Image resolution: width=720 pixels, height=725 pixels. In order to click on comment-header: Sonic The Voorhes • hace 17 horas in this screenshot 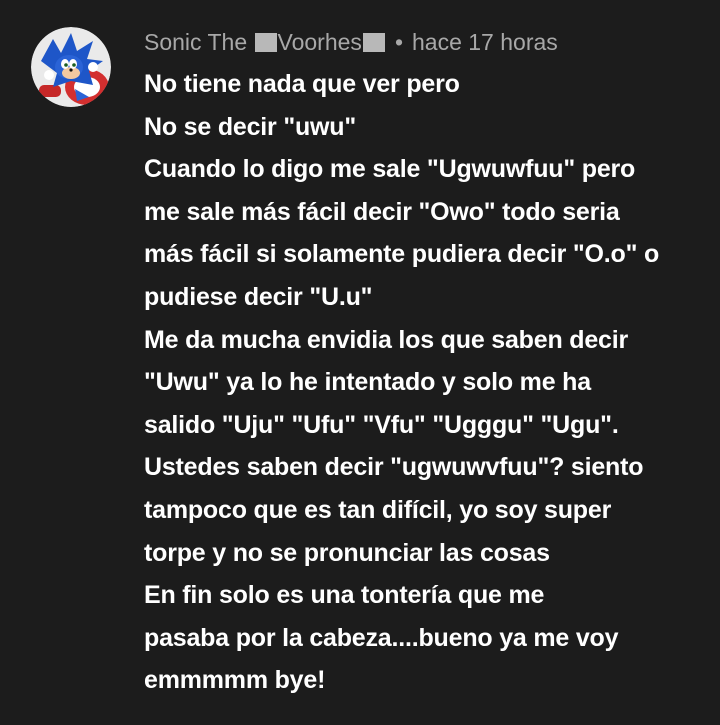, I will do `click(351, 42)`.